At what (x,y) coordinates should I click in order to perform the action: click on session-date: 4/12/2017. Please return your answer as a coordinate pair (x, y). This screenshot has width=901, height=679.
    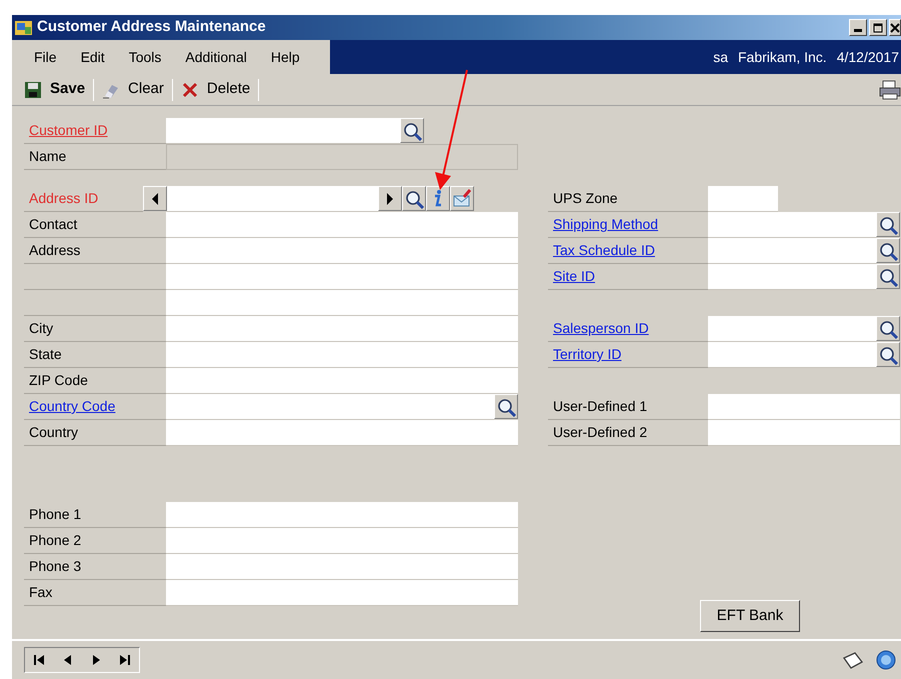
    Looking at the image, I should click on (867, 57).